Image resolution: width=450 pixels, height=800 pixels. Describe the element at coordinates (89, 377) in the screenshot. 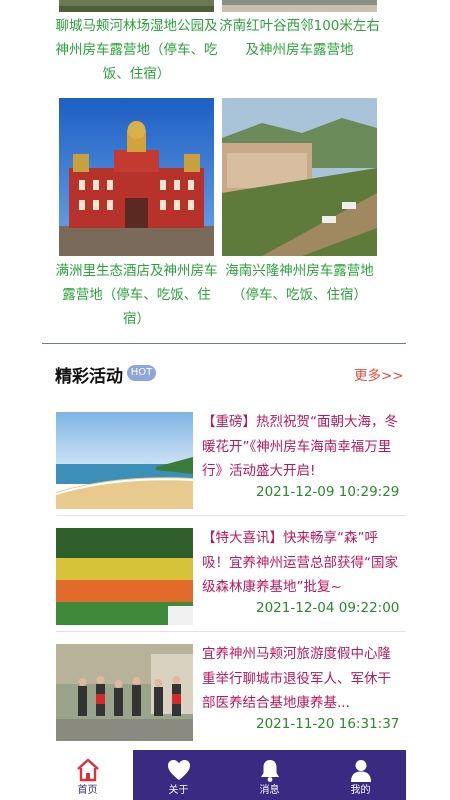

I see `section-title: 精彩活动` at that location.